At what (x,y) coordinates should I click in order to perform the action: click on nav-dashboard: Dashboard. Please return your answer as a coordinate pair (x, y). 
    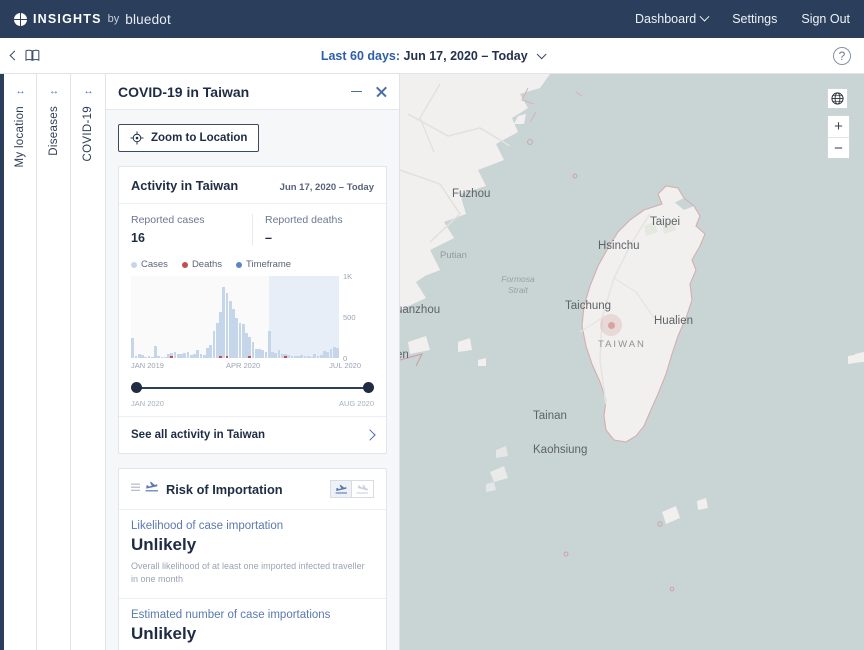
    Looking at the image, I should click on (672, 18).